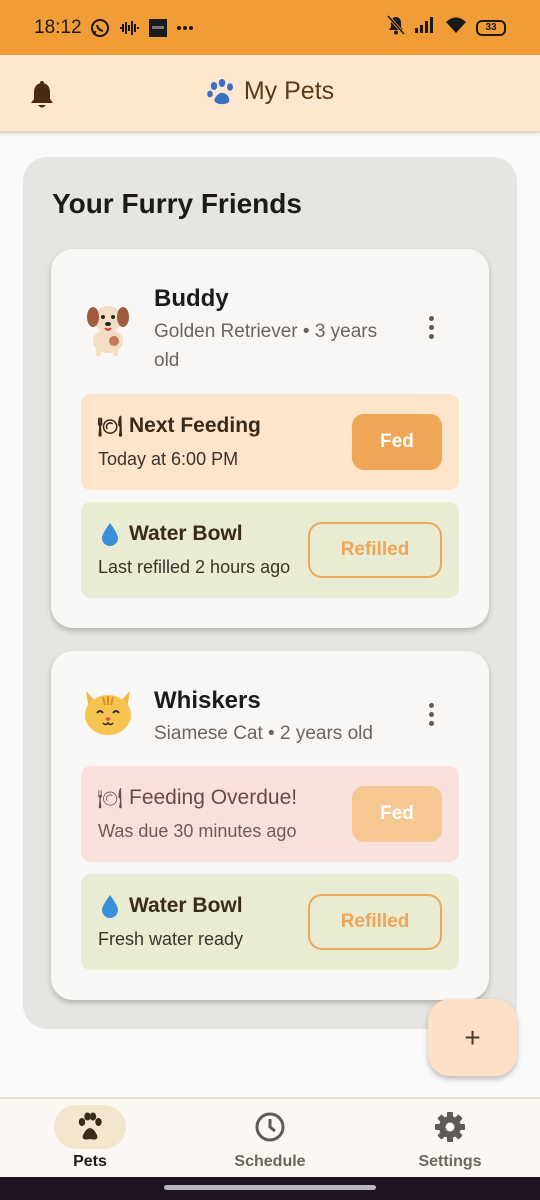 The width and height of the screenshot is (540, 1200). Describe the element at coordinates (425, 27) in the screenshot. I see `signal-icon` at that location.